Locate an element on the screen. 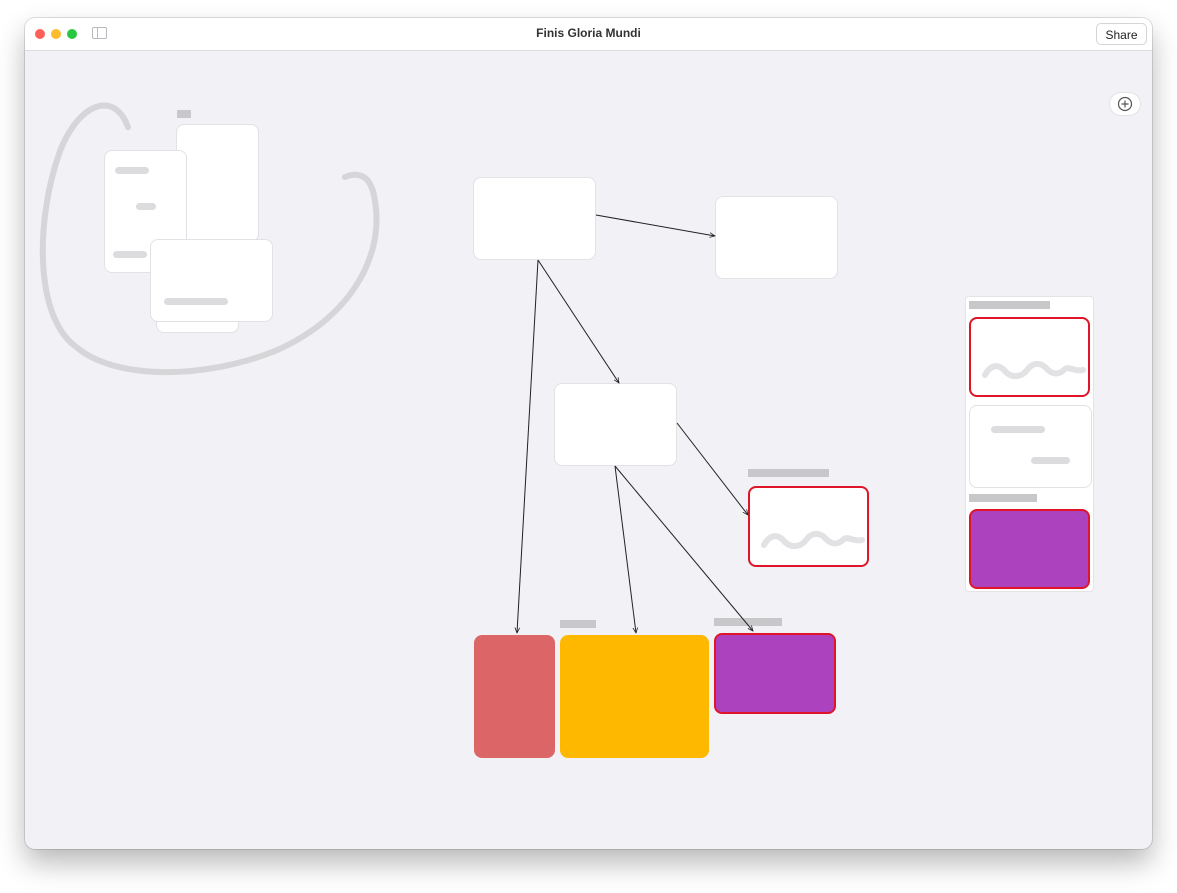  column-card-text is located at coordinates (1030, 446).